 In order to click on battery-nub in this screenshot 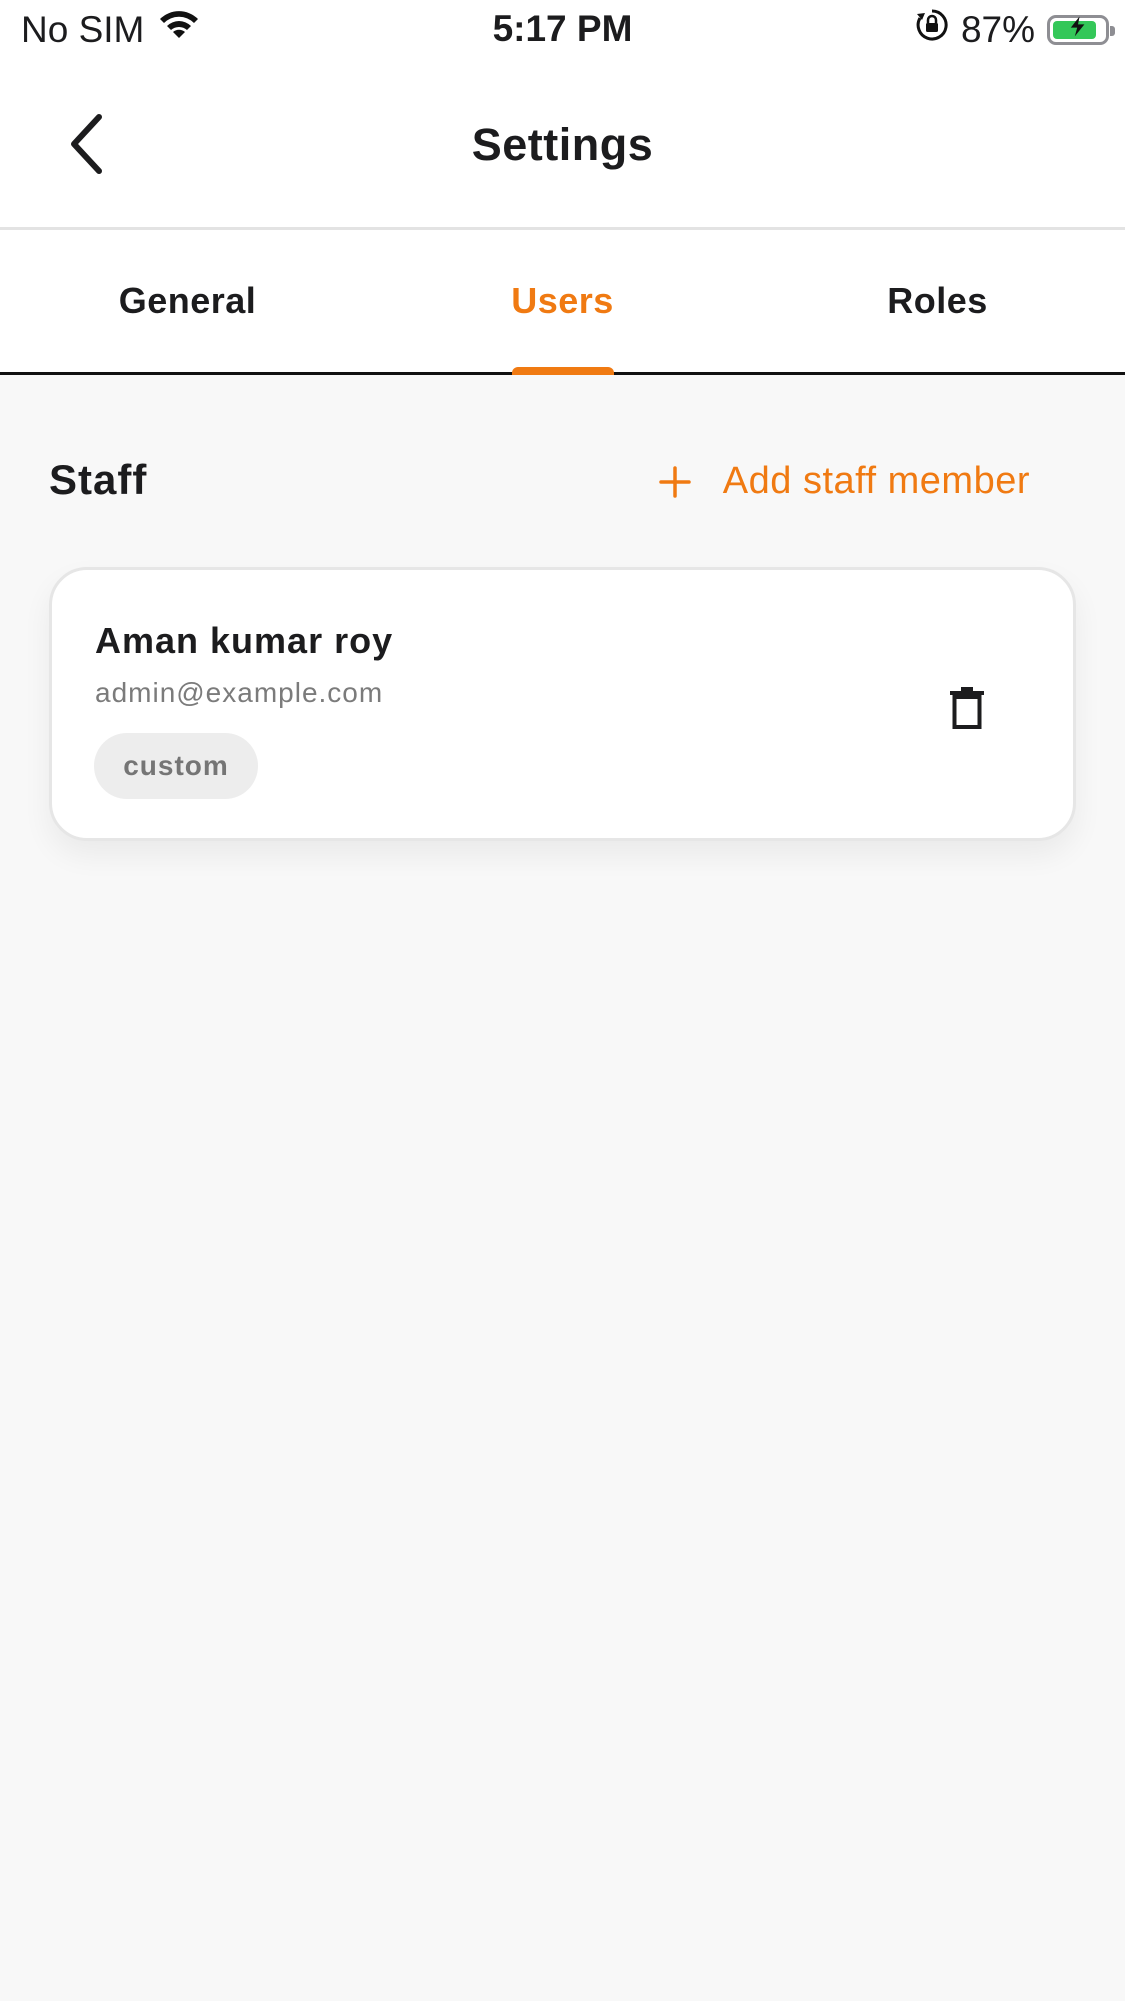, I will do `click(1112, 30)`.